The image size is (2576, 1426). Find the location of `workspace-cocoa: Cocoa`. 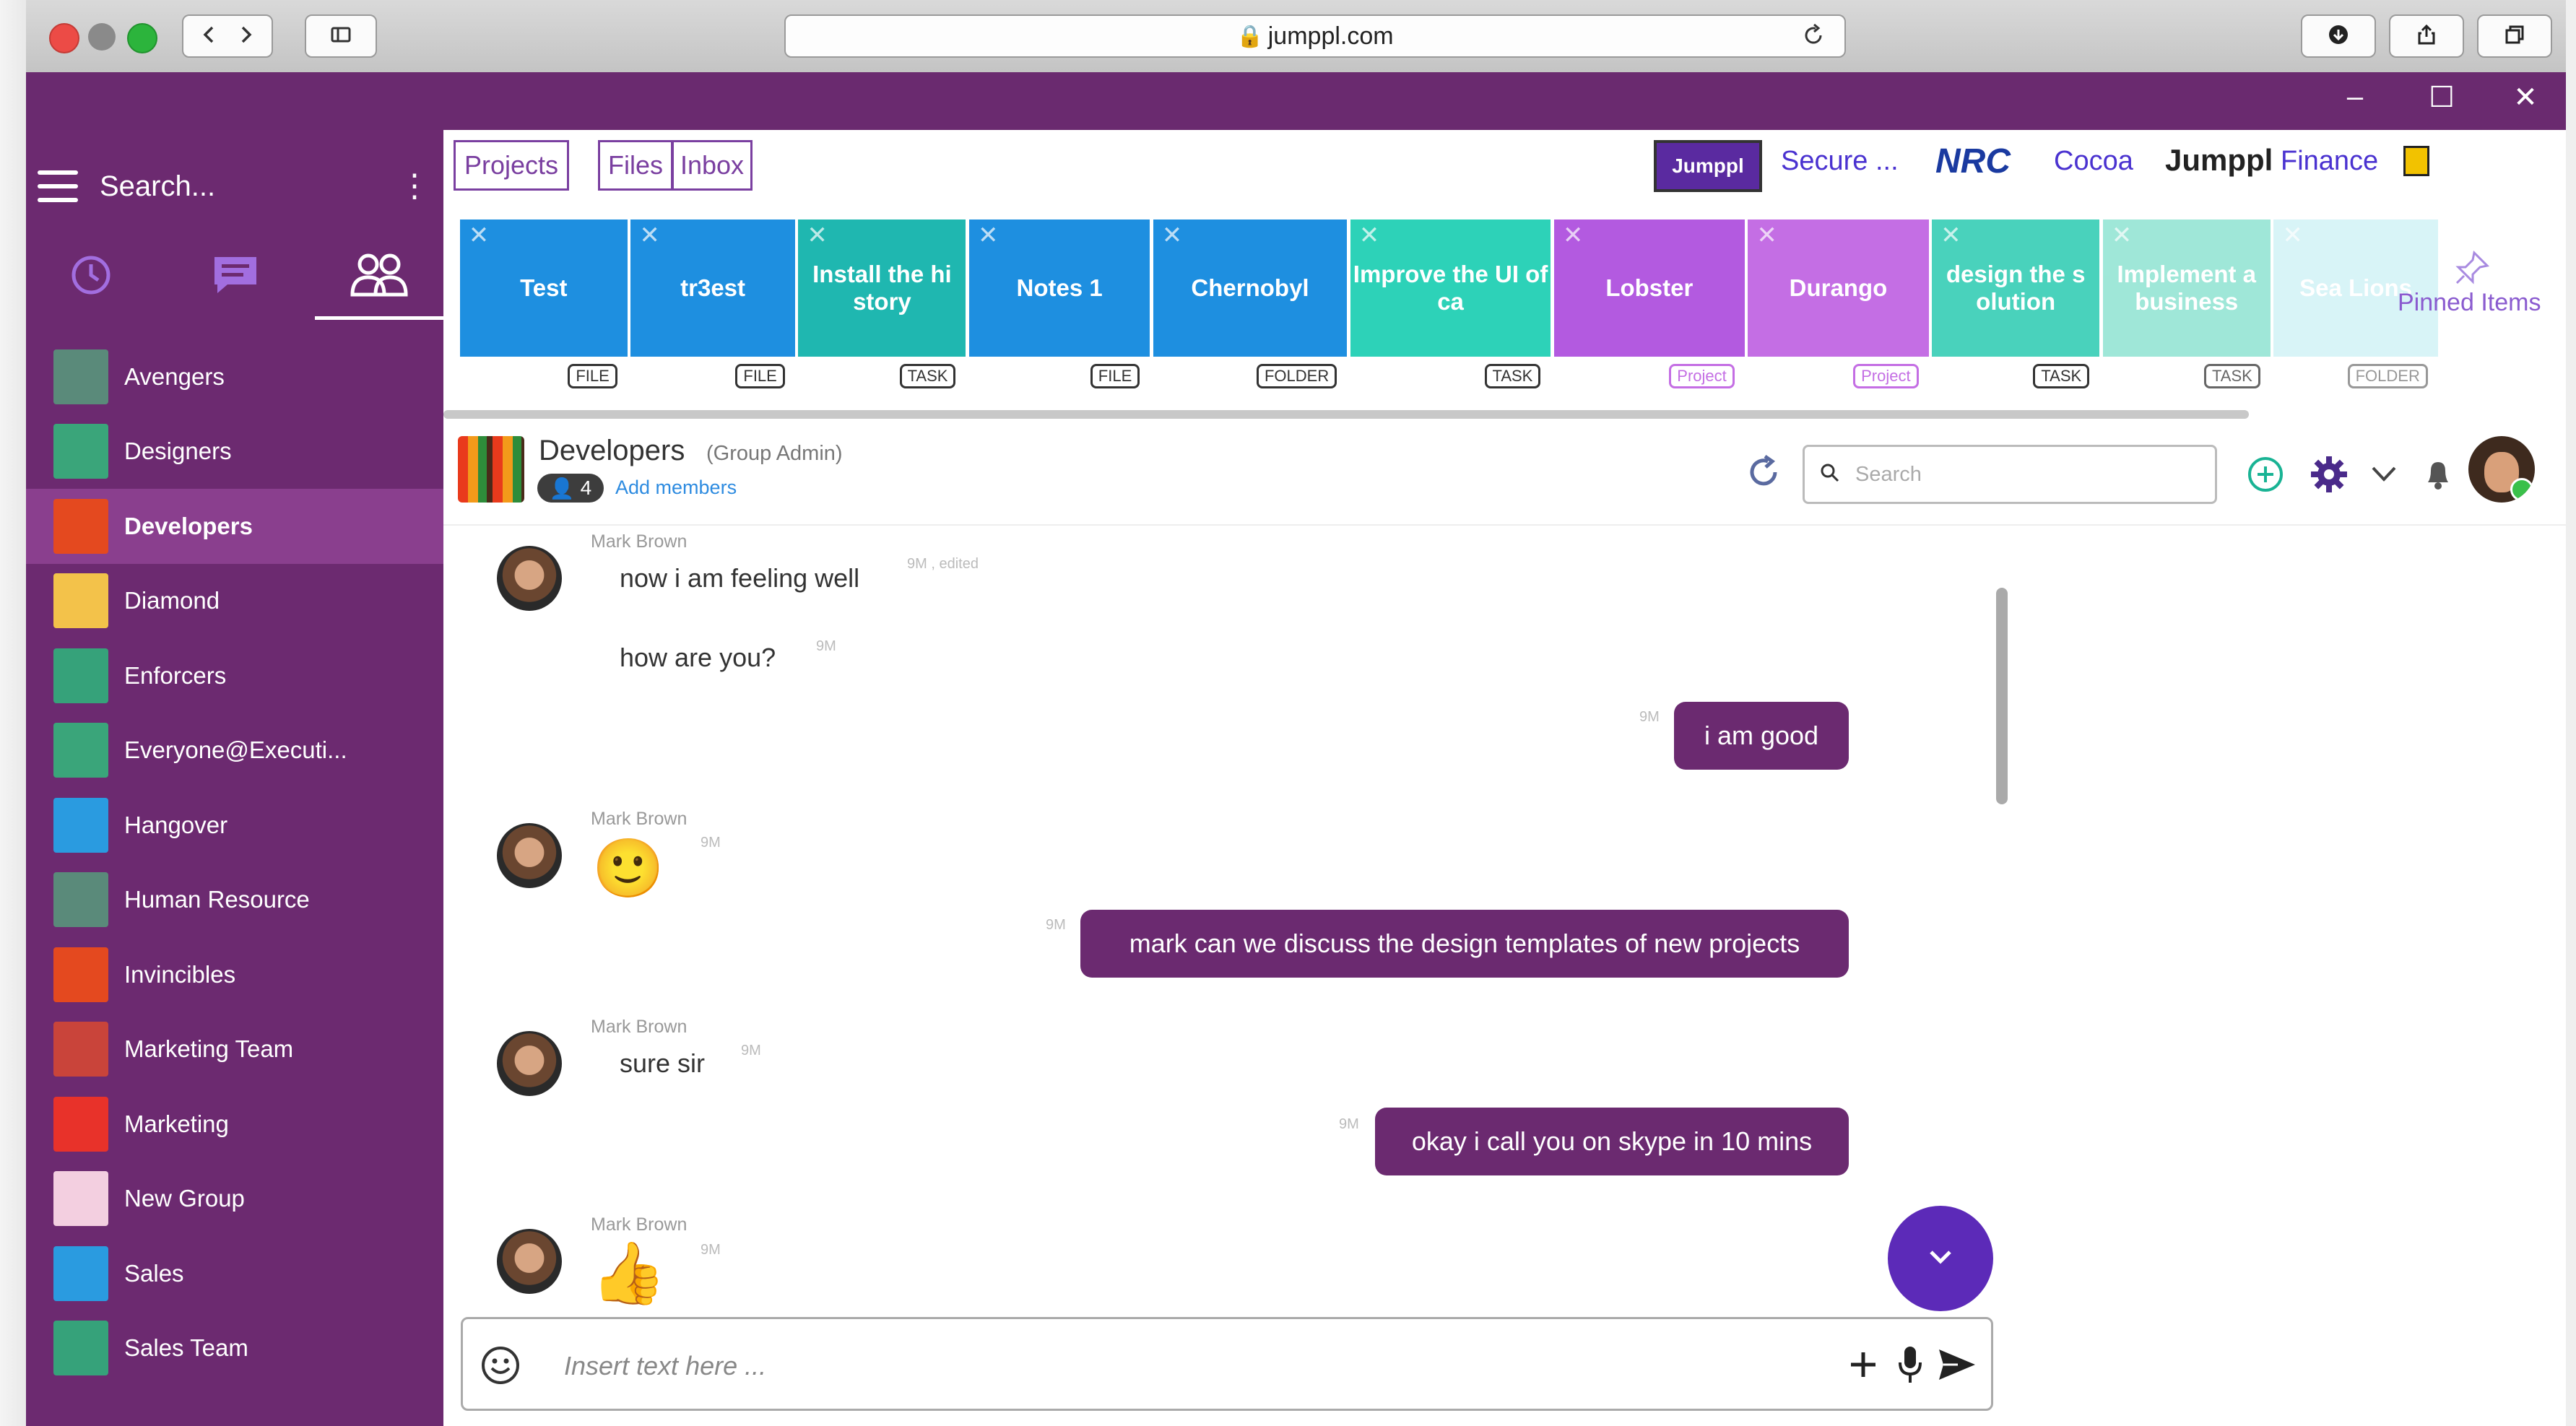

workspace-cocoa: Cocoa is located at coordinates (2093, 161).